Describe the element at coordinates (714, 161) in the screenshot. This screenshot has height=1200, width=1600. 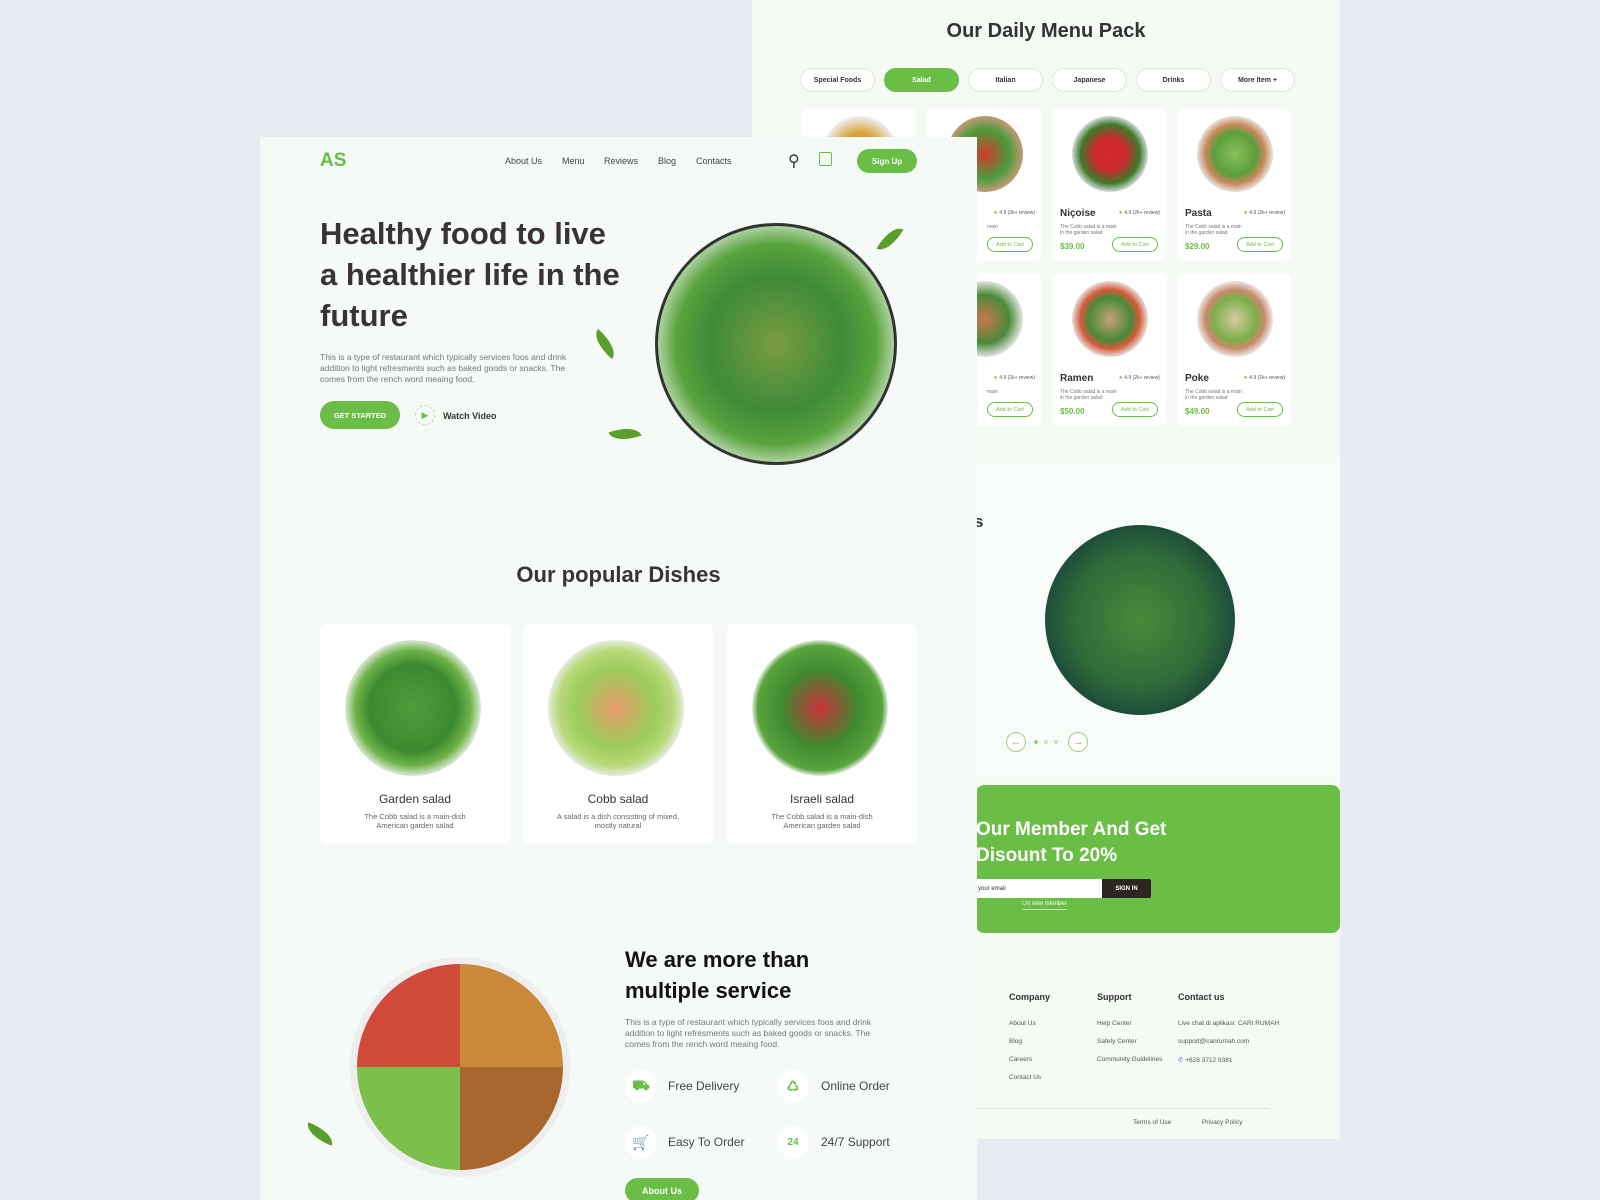
I see `nav-contacts: Contacts` at that location.